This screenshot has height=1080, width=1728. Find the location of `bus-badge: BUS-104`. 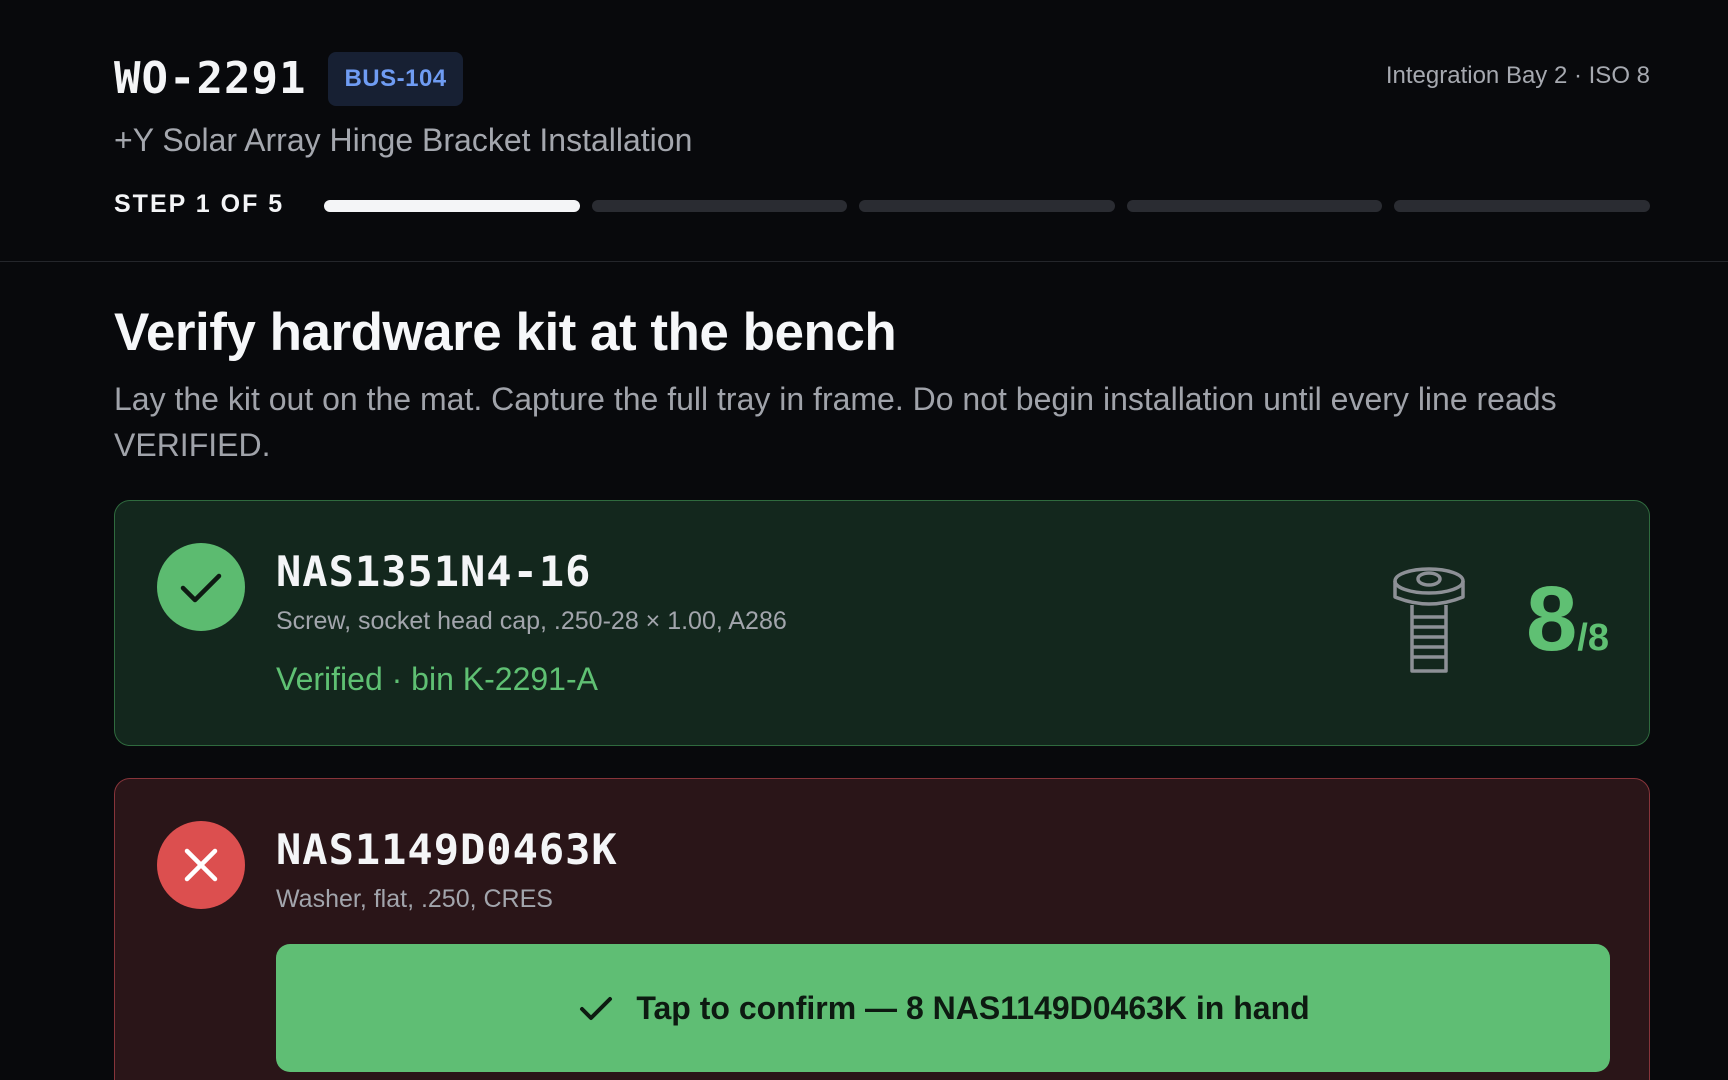

bus-badge: BUS-104 is located at coordinates (395, 79).